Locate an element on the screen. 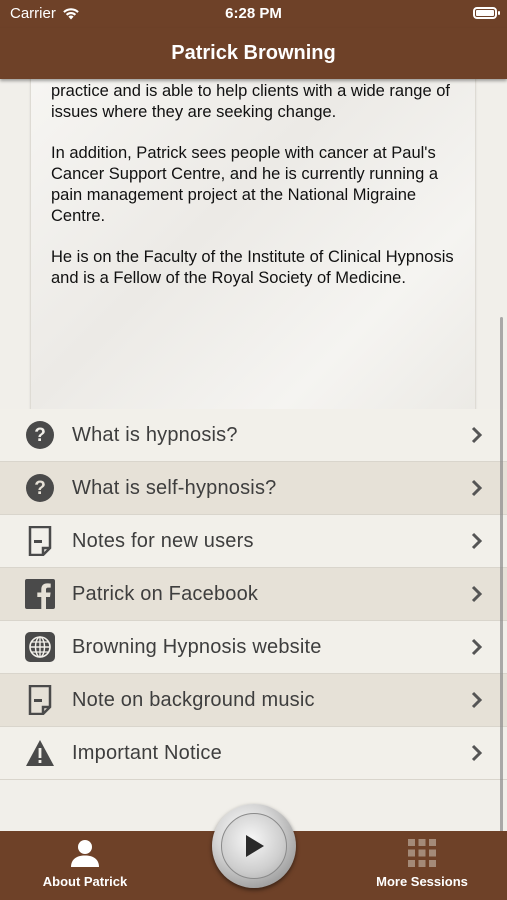  page-title: Patrick Browning is located at coordinates (253, 53).